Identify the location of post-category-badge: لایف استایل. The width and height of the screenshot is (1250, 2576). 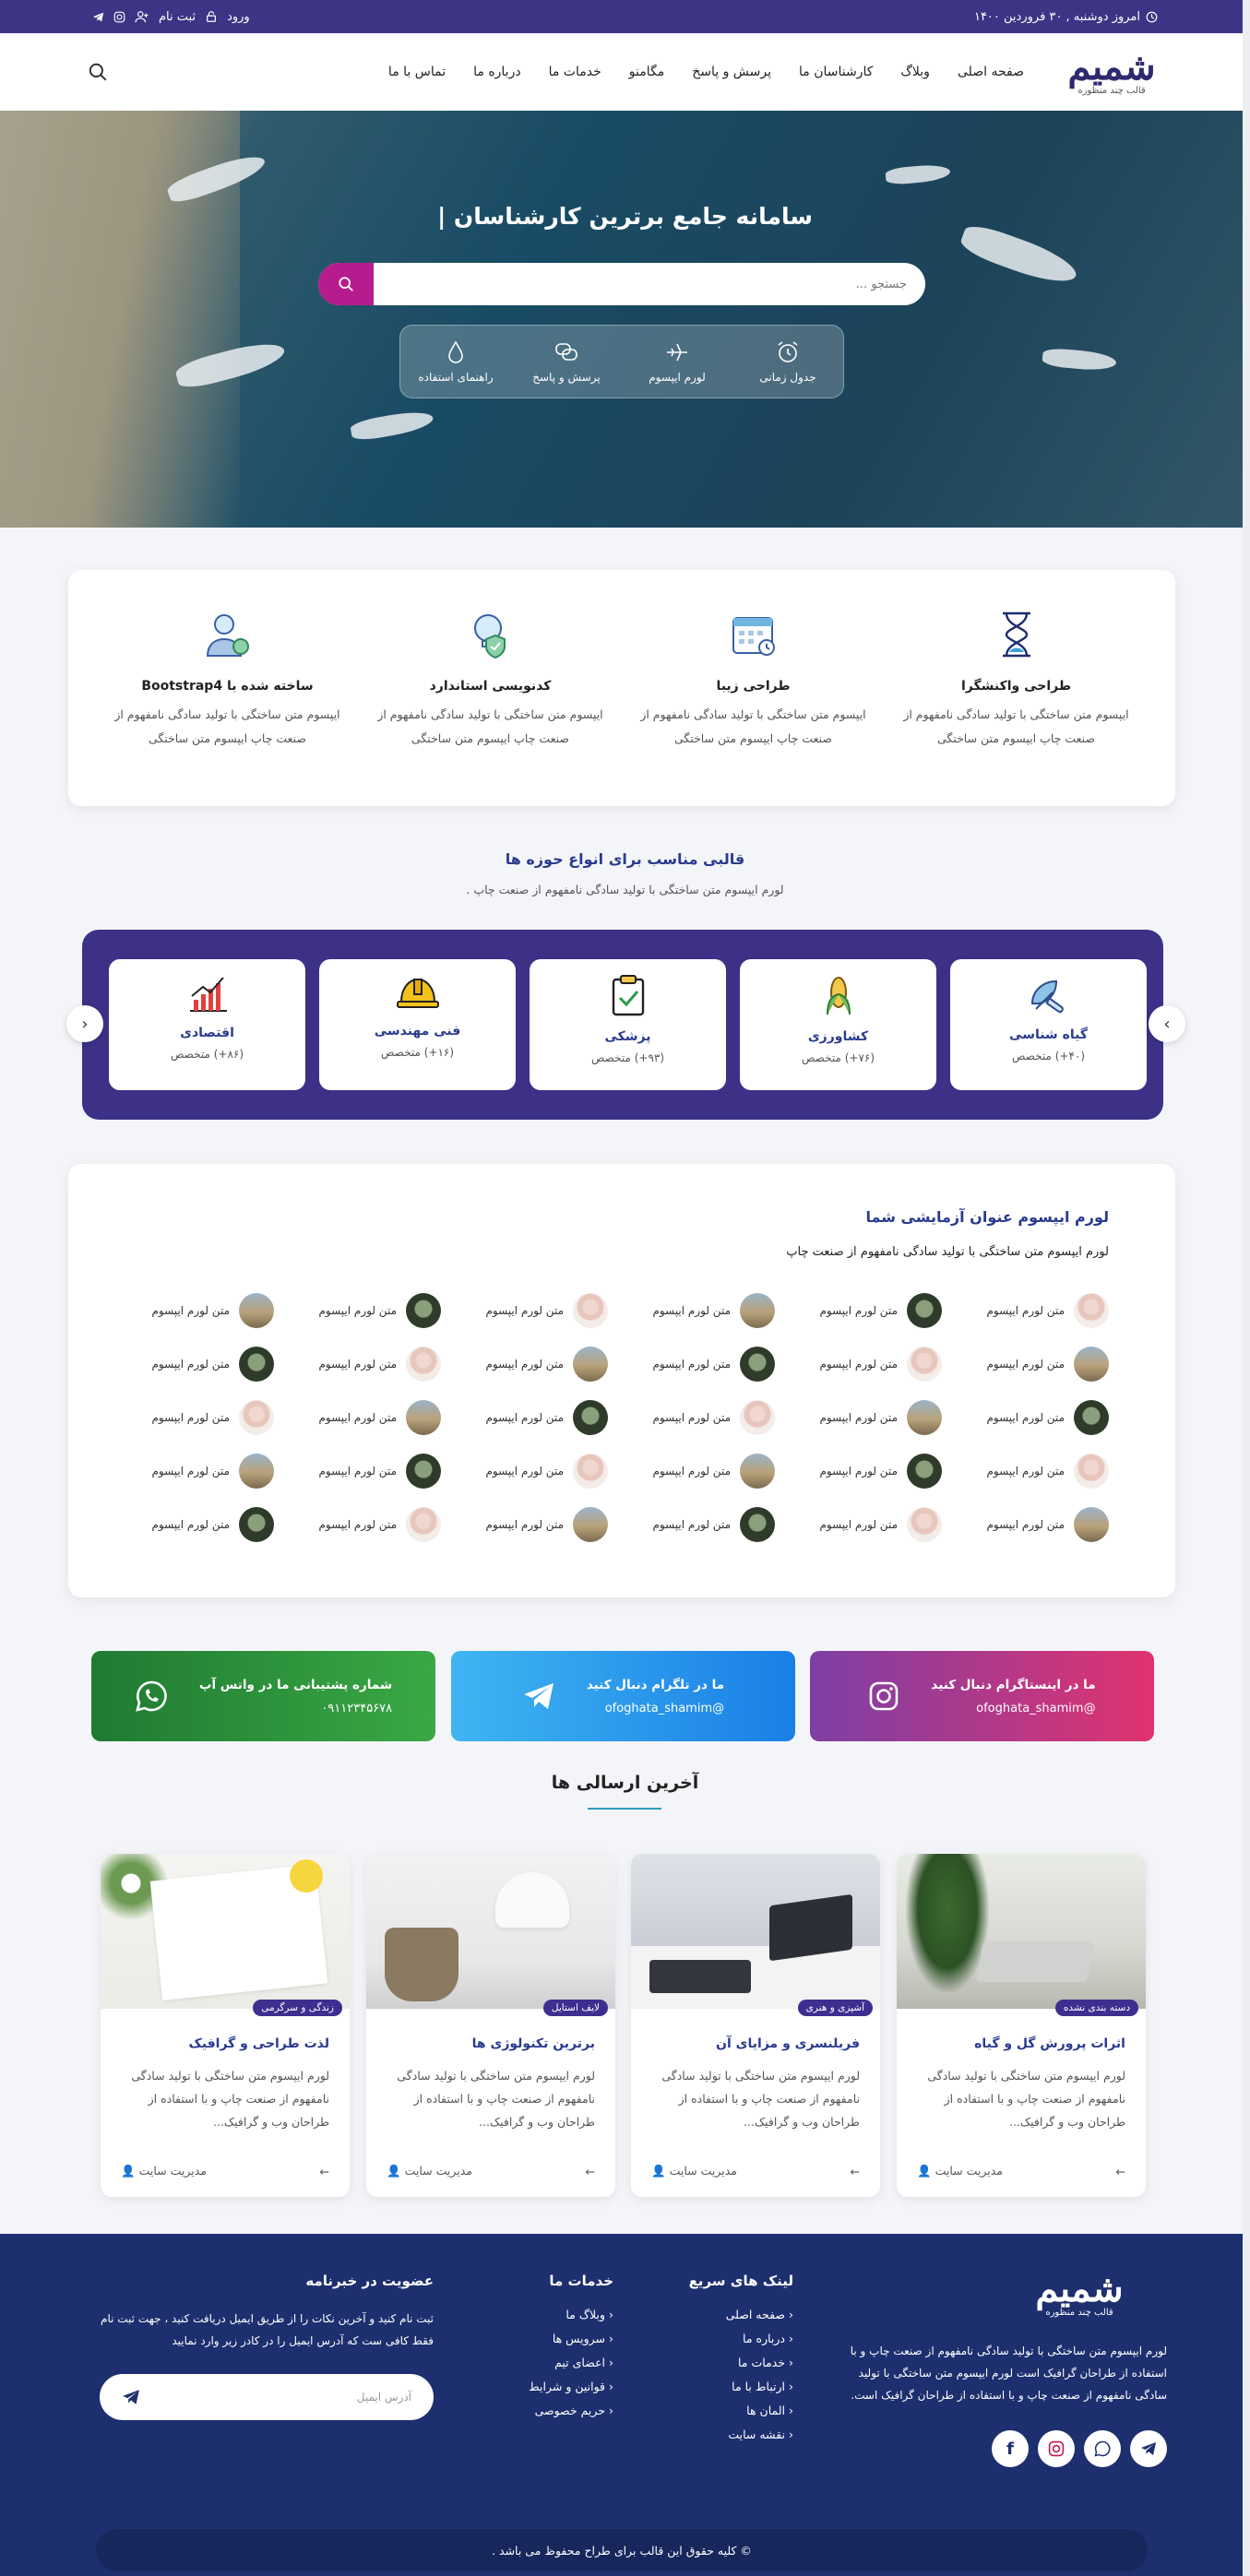
(575, 2008).